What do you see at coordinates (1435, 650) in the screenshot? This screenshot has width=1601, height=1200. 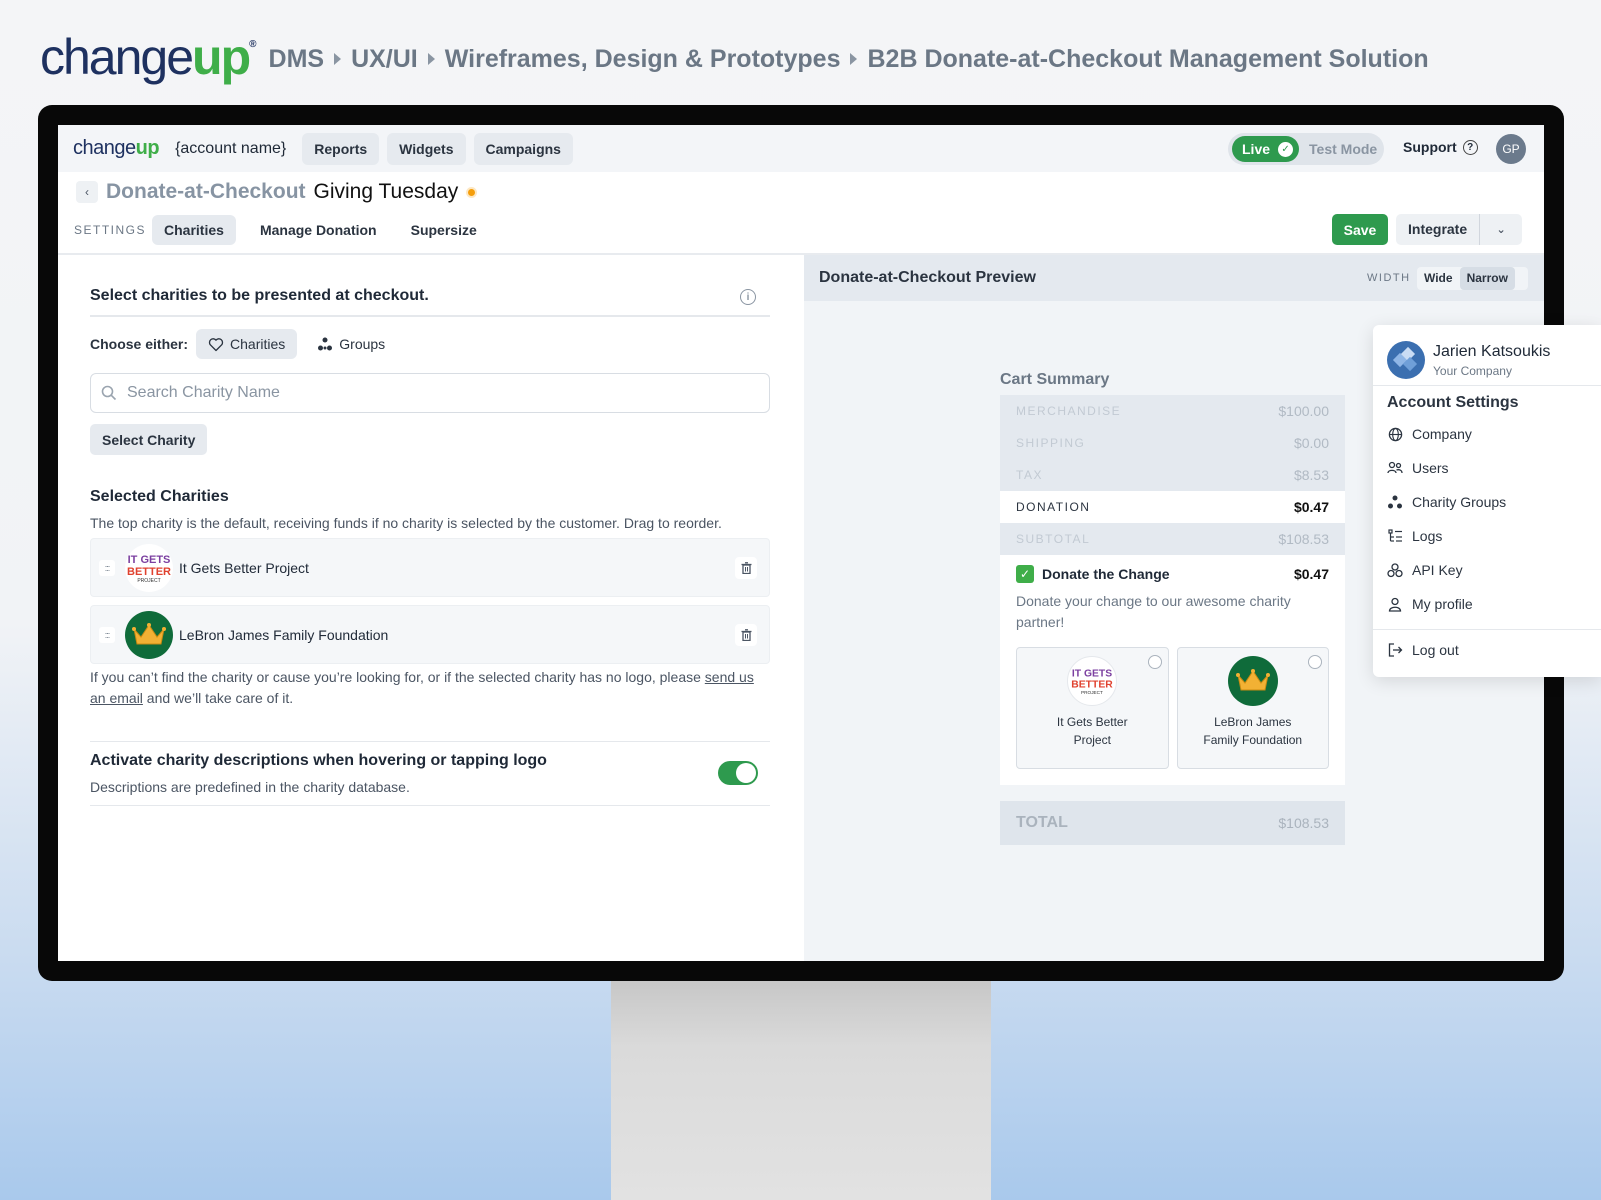 I see `logout-label: Log out` at bounding box center [1435, 650].